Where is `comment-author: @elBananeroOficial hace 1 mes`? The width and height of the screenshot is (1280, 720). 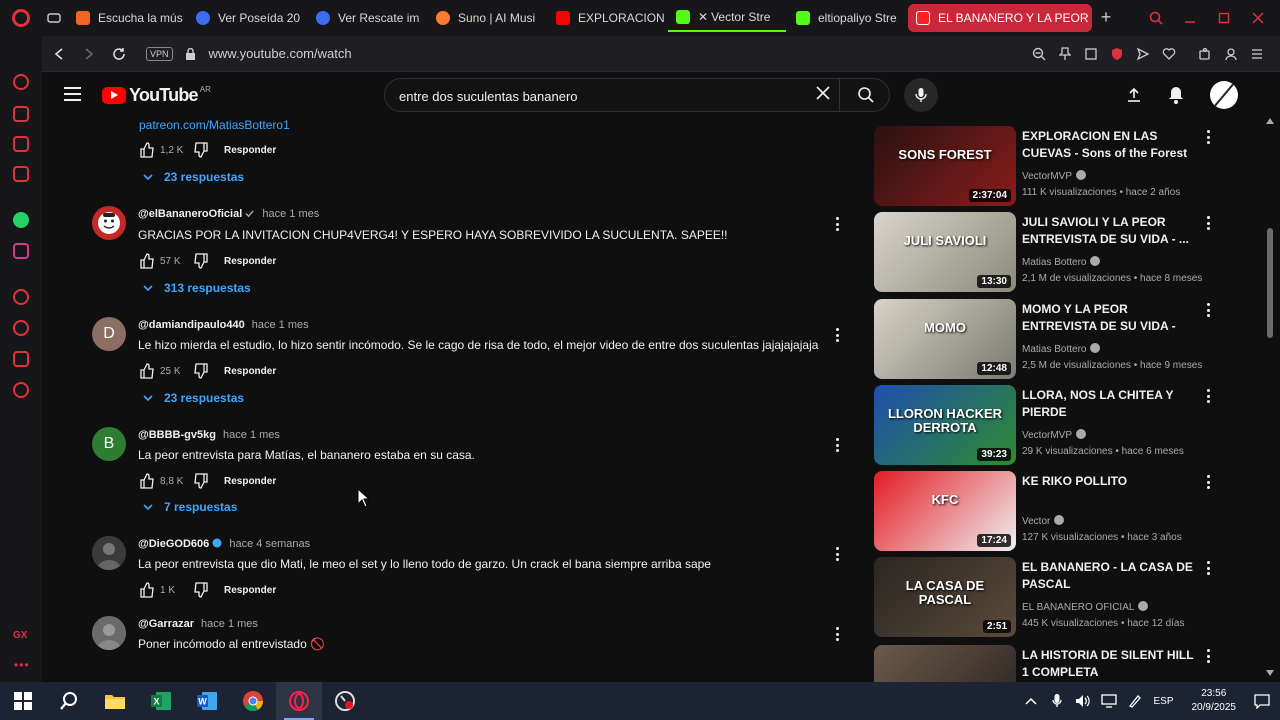 comment-author: @elBananeroOficial hace 1 mes is located at coordinates (228, 214).